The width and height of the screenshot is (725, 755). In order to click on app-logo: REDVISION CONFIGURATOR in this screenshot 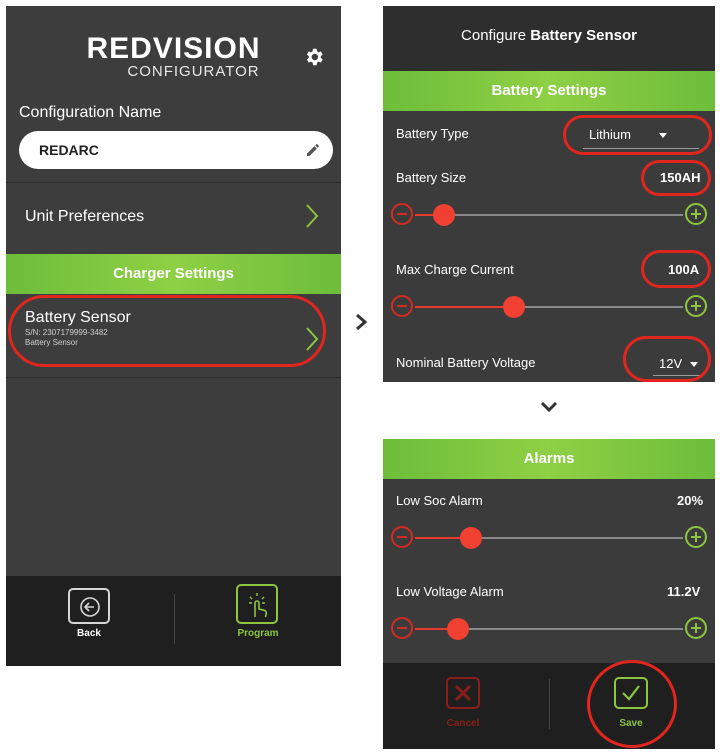, I will do `click(173, 57)`.